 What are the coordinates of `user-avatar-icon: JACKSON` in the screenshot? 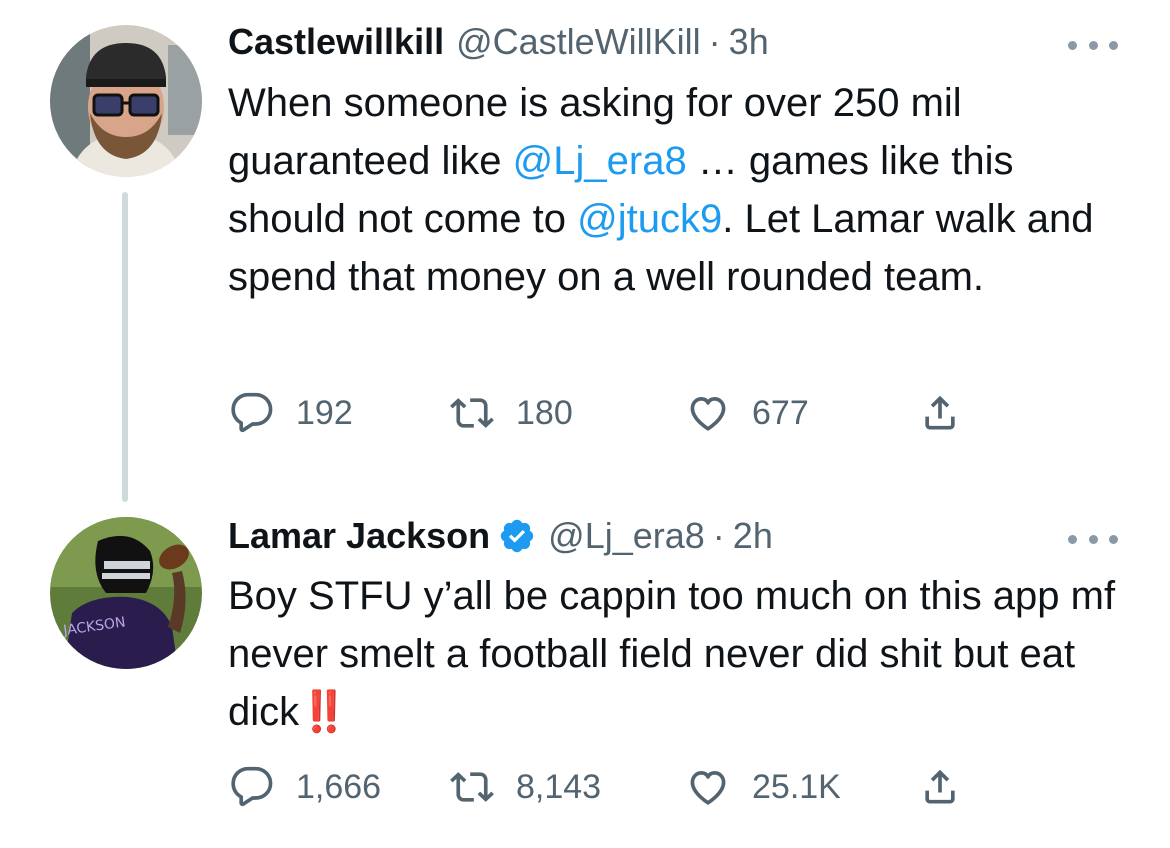 It's located at (126, 593).